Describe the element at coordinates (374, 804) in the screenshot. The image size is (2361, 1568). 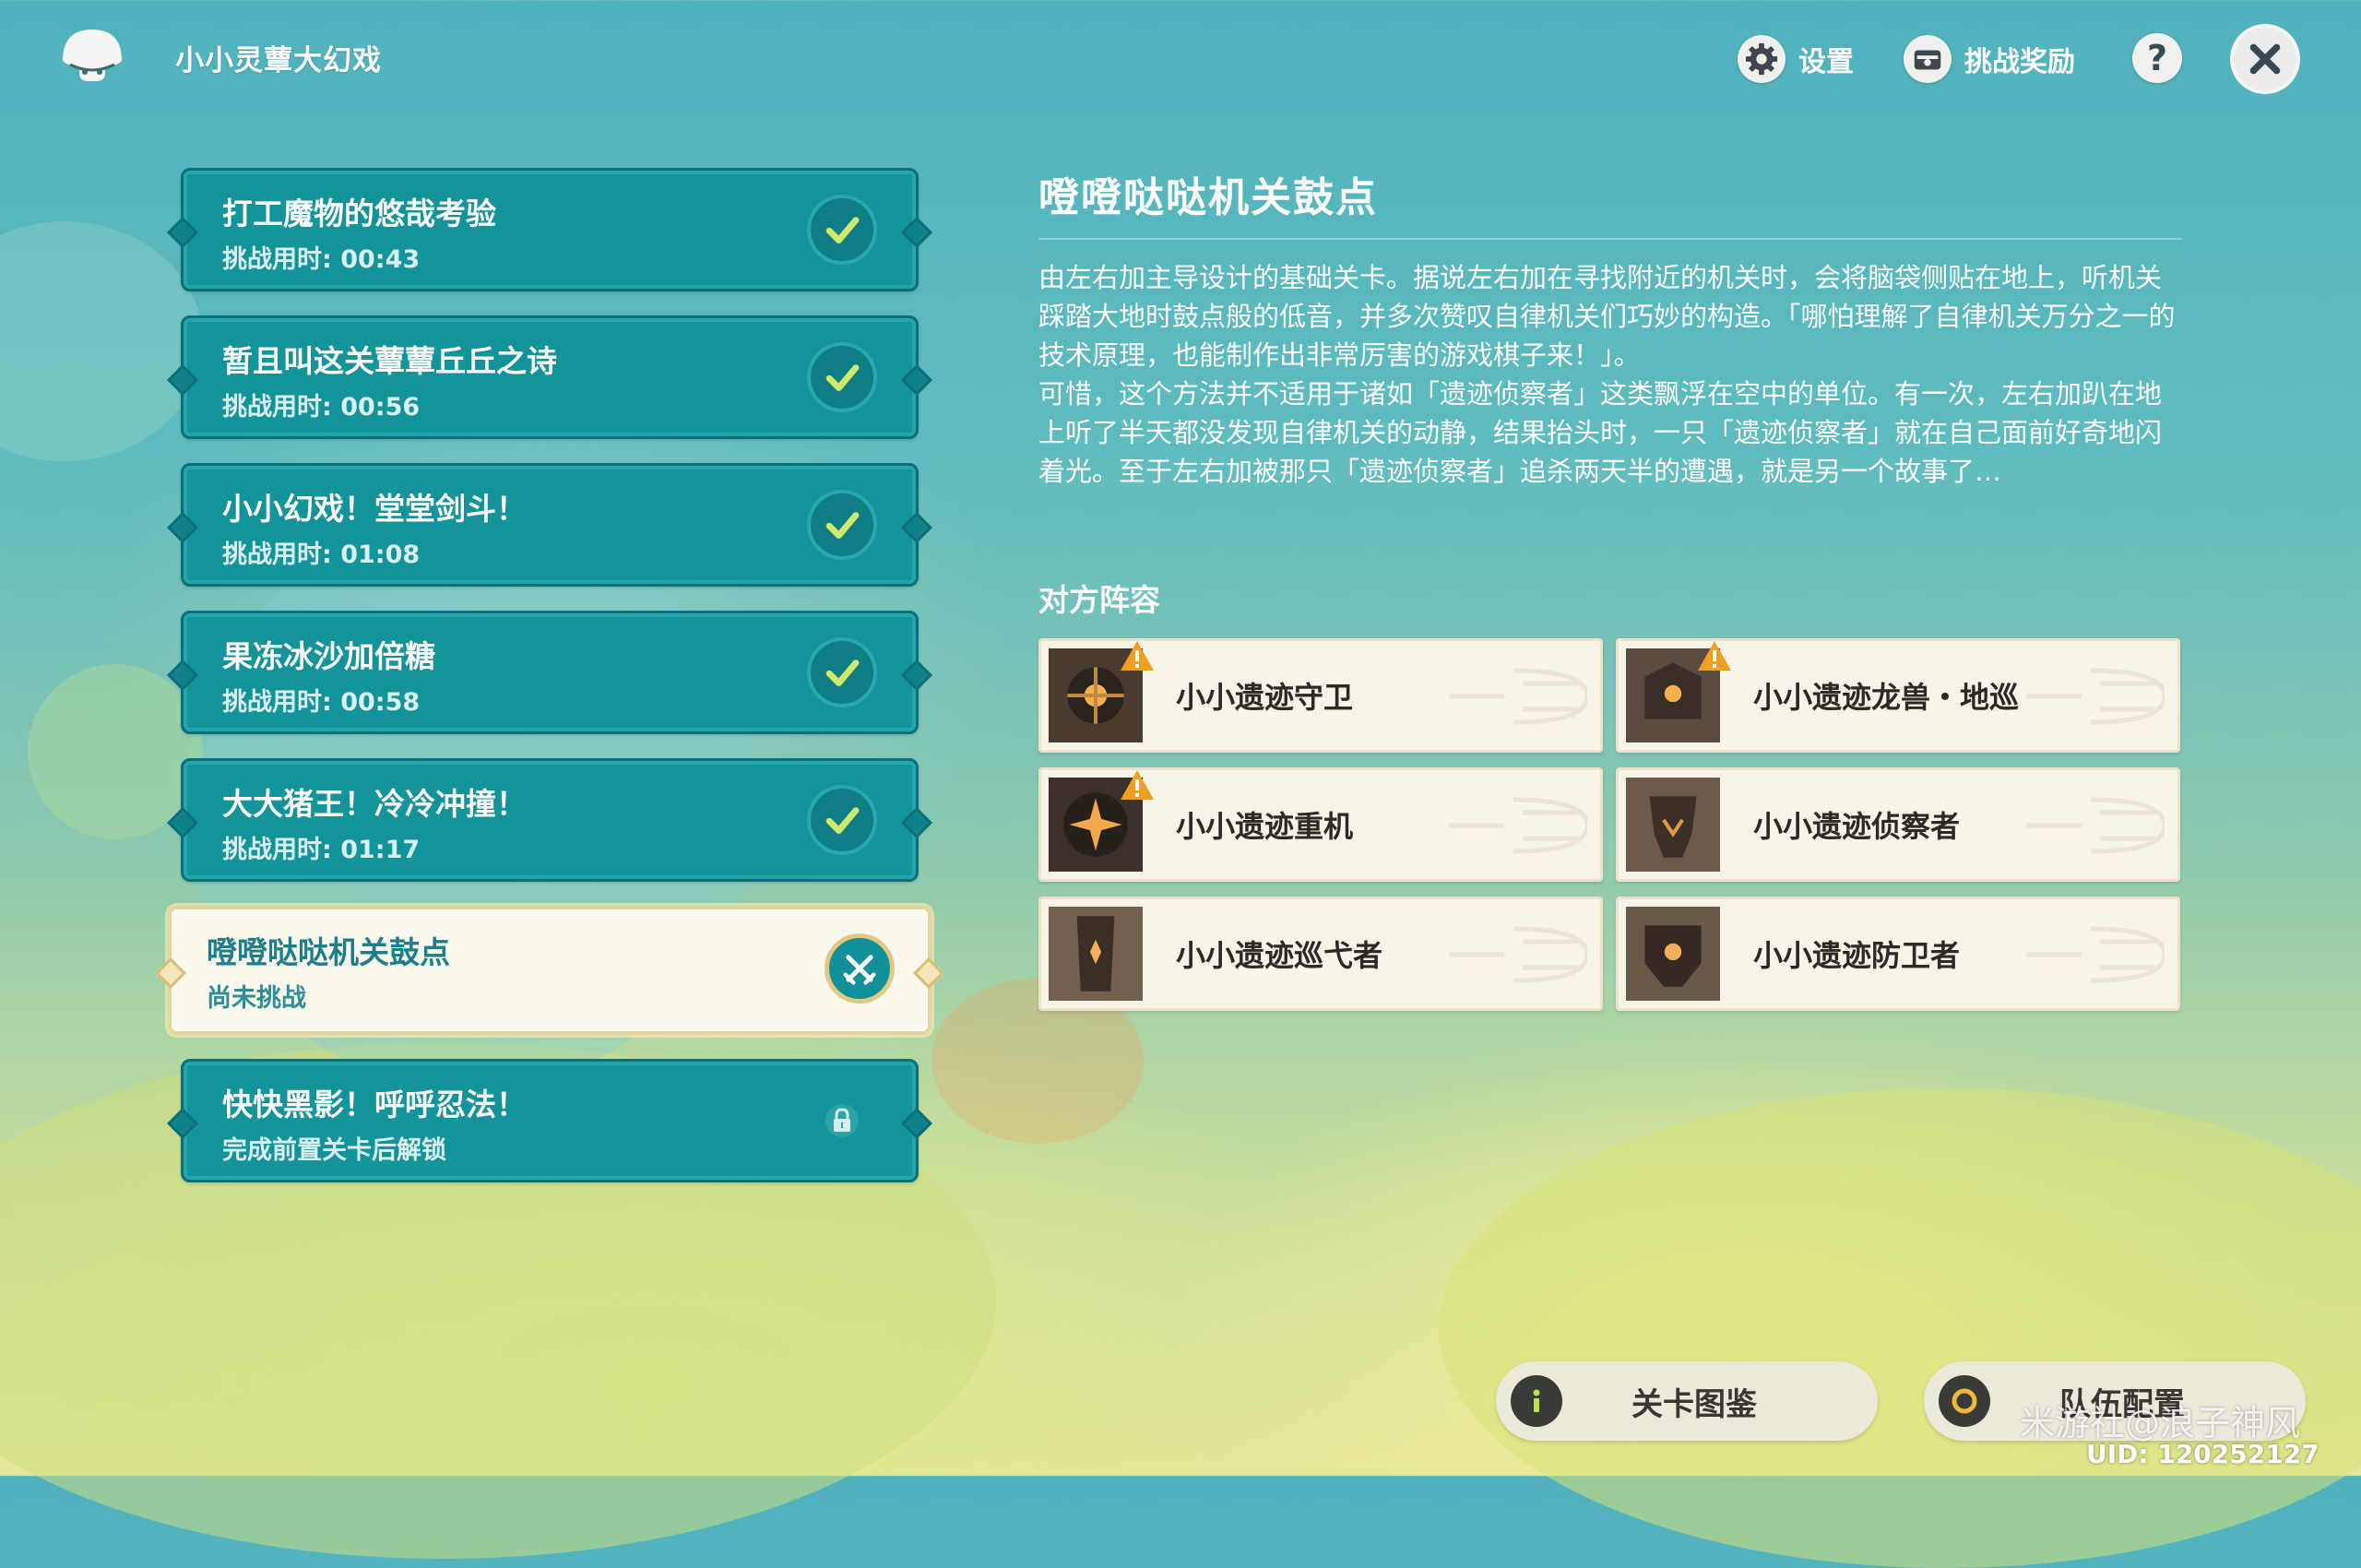
I see `level-name: 大大猪王！冷冷冲撞！` at that location.